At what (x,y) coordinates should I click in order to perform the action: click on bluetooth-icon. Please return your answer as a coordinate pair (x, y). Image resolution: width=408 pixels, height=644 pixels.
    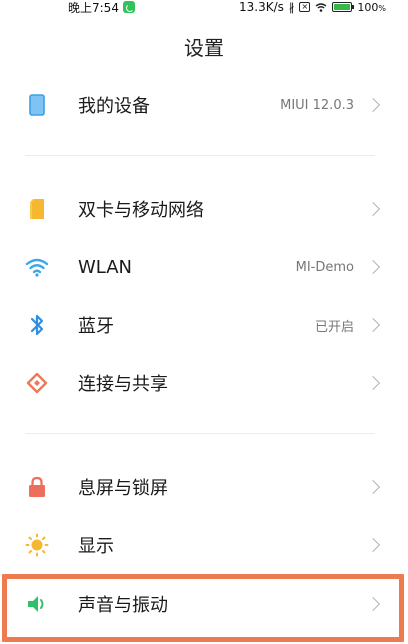
    Looking at the image, I should click on (37, 325).